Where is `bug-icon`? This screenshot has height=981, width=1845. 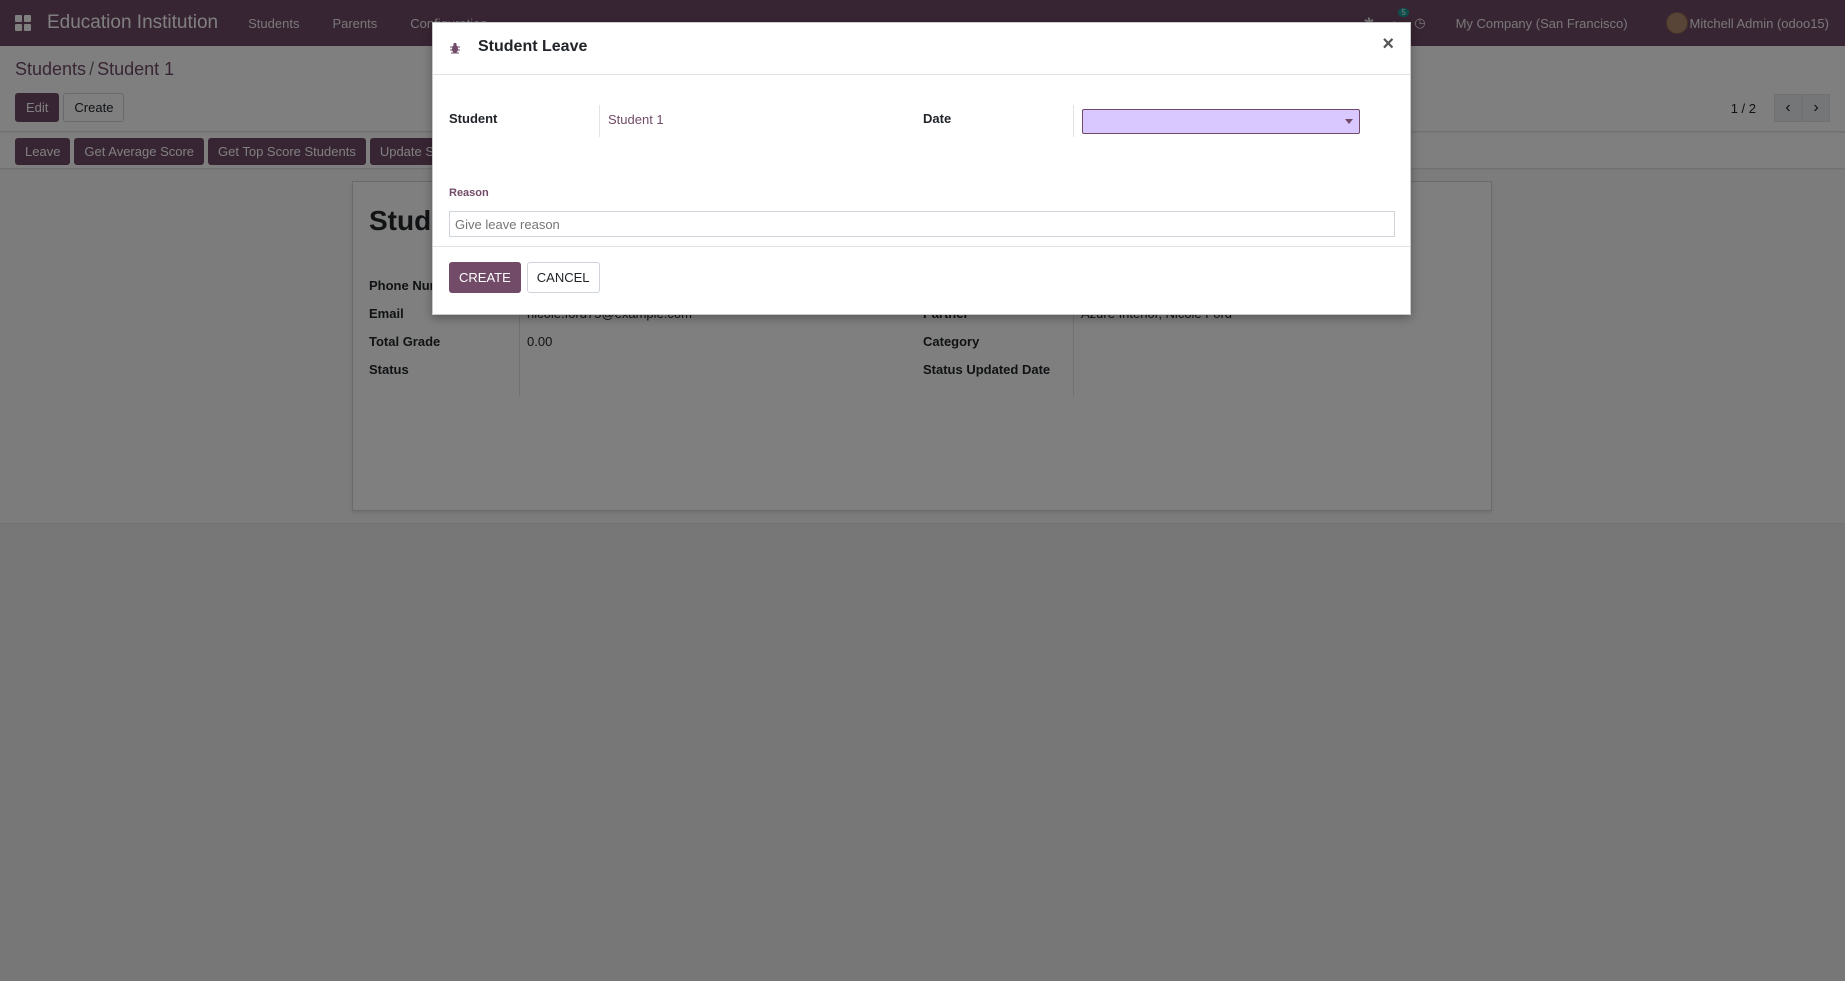 bug-icon is located at coordinates (455, 48).